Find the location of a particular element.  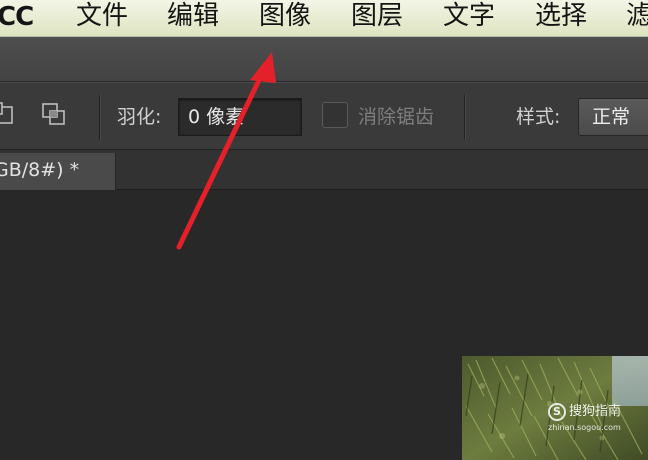

feather-input: 0 像素 is located at coordinates (240, 117).